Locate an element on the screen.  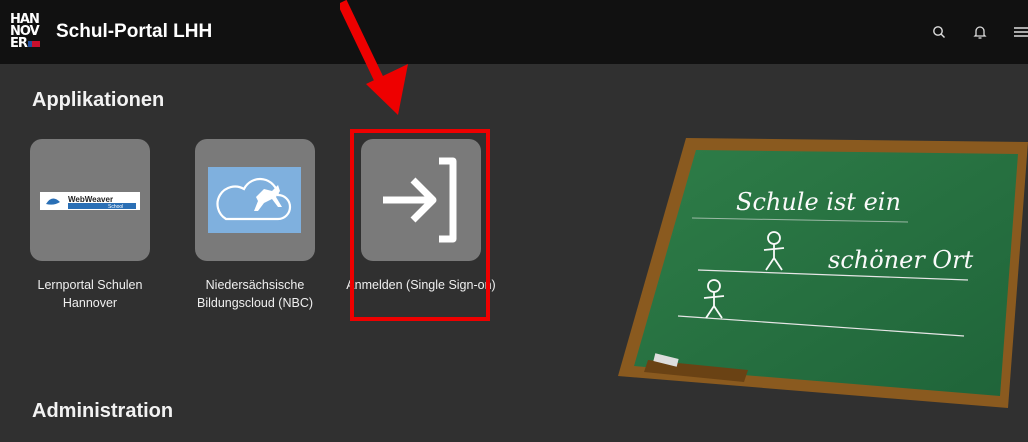
section-heading-applications: Applikationen is located at coordinates (98, 100).